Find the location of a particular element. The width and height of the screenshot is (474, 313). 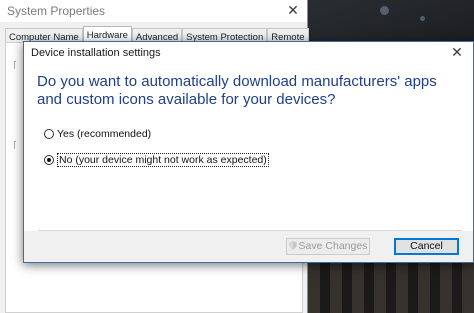

save-changes-button: Save Changes is located at coordinates (328, 246).